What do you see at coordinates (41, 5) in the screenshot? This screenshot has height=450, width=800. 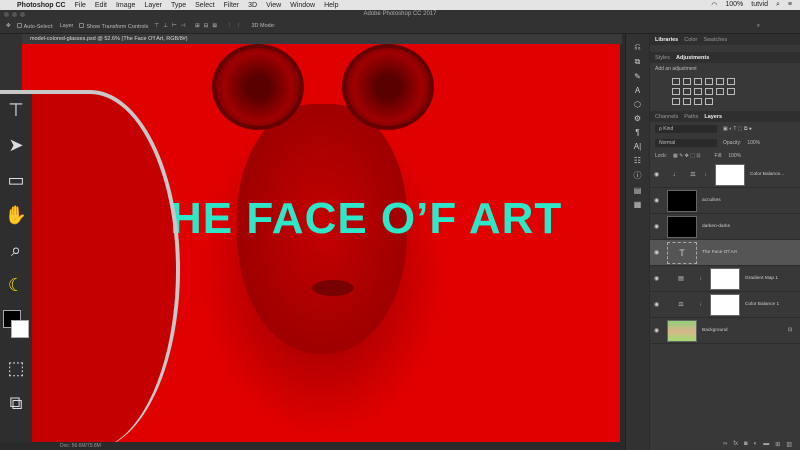 I see `menu-app: Photoshop CC` at bounding box center [41, 5].